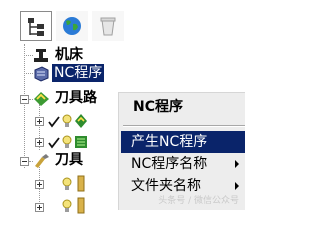 The image size is (320, 240). I want to click on tree-node-tool: 刀具, so click(69, 160).